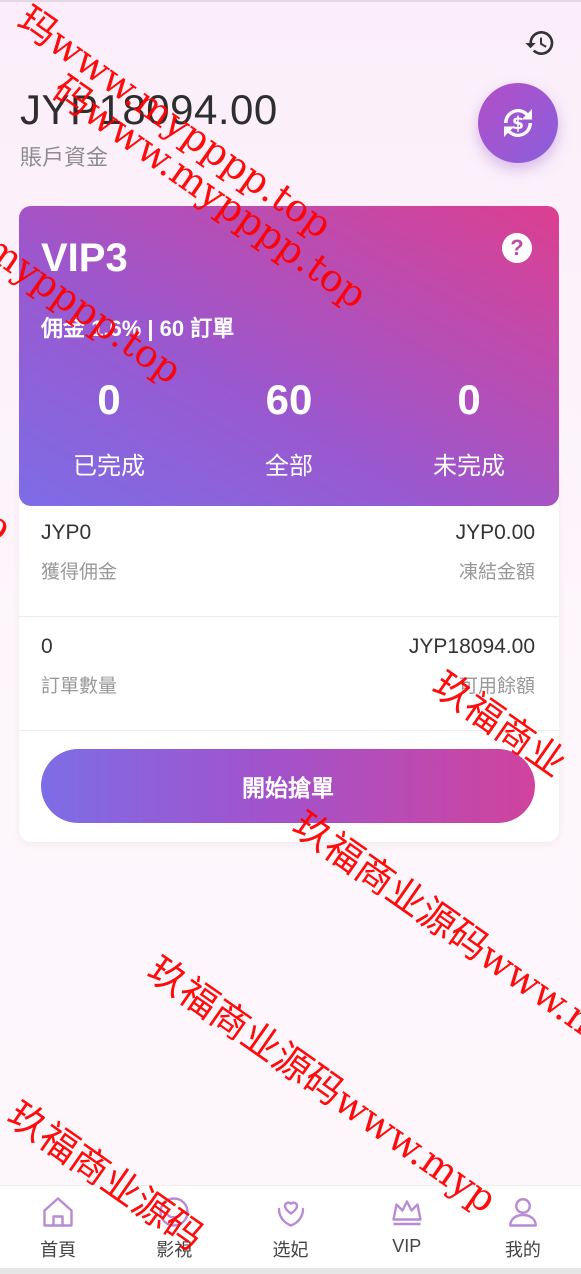 This screenshot has height=1274, width=581. What do you see at coordinates (79, 686) in the screenshot?
I see `order-count-label: 訂單數量` at bounding box center [79, 686].